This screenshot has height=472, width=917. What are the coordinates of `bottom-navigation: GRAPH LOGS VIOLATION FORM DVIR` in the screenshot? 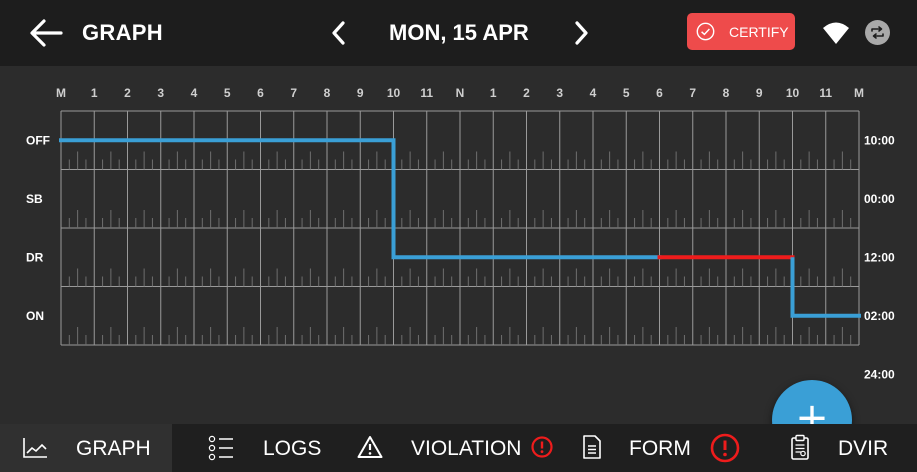 It's located at (458, 448).